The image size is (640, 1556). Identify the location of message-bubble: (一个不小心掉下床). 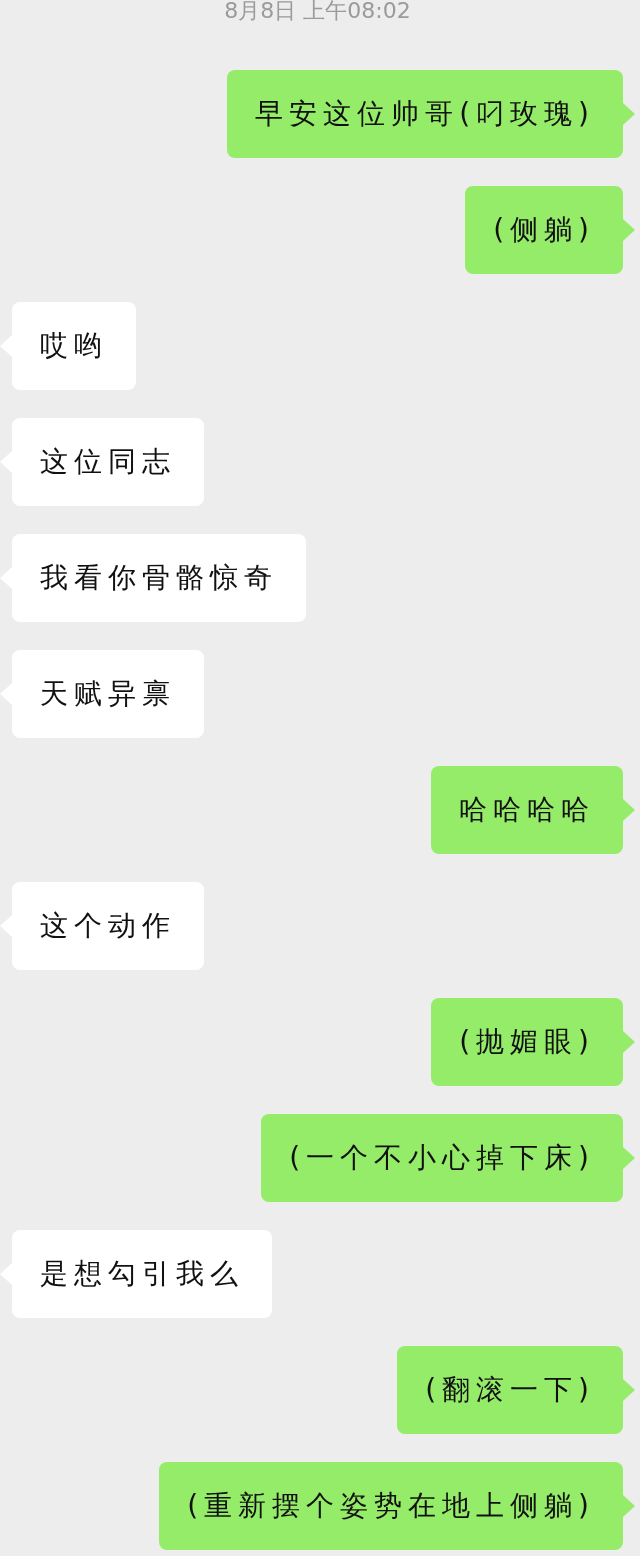
(442, 1158).